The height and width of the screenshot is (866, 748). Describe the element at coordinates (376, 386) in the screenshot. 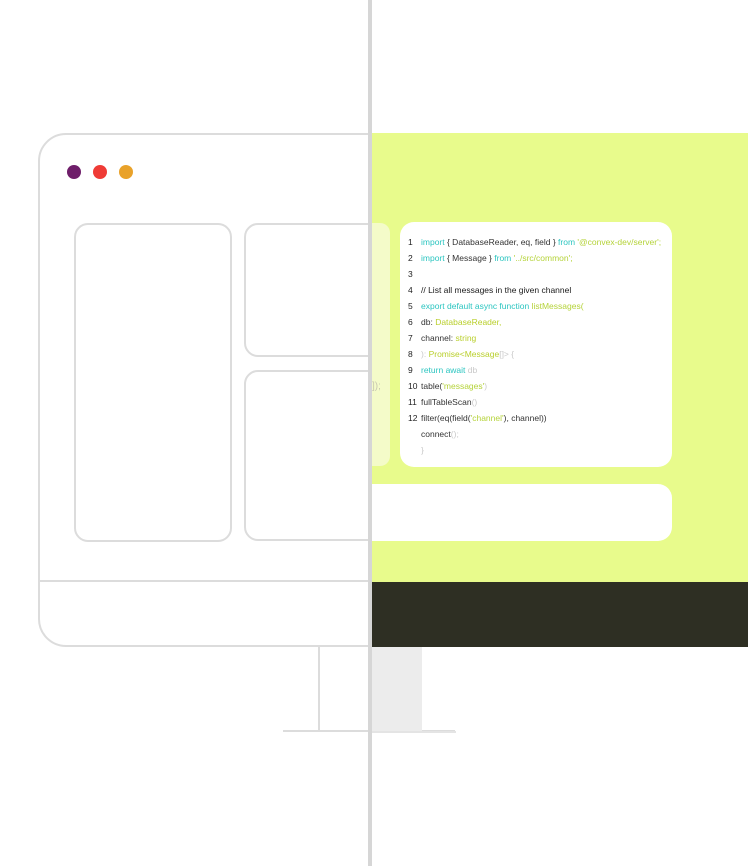

I see `code-fragment: ]);` at that location.